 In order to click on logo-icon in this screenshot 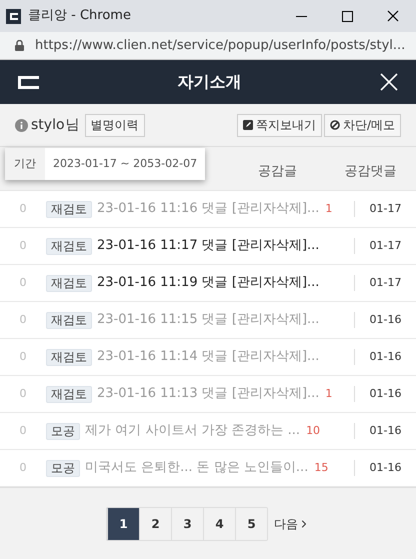, I will do `click(28, 82)`.